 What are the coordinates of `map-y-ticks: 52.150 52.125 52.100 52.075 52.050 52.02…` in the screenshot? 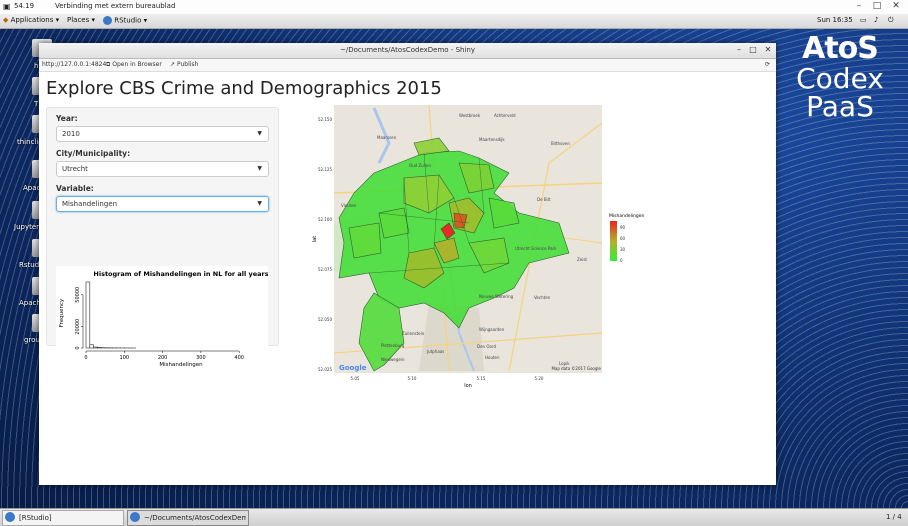 It's located at (325, 244).